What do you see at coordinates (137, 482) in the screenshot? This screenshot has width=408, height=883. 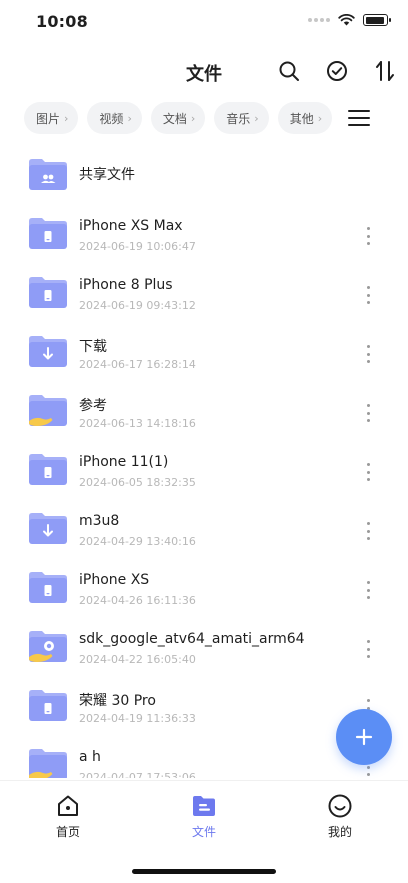 I see `file-date: 2024-06-05 18:32:35` at bounding box center [137, 482].